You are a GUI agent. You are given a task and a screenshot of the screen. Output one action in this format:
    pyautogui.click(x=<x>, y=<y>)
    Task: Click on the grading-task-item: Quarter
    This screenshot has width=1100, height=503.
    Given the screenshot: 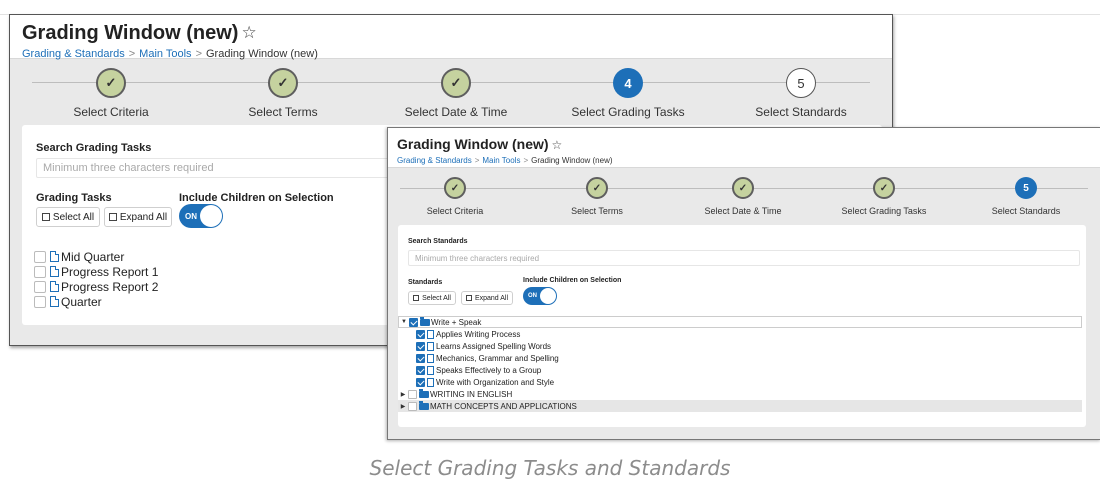 What is the action you would take?
    pyautogui.click(x=96, y=301)
    